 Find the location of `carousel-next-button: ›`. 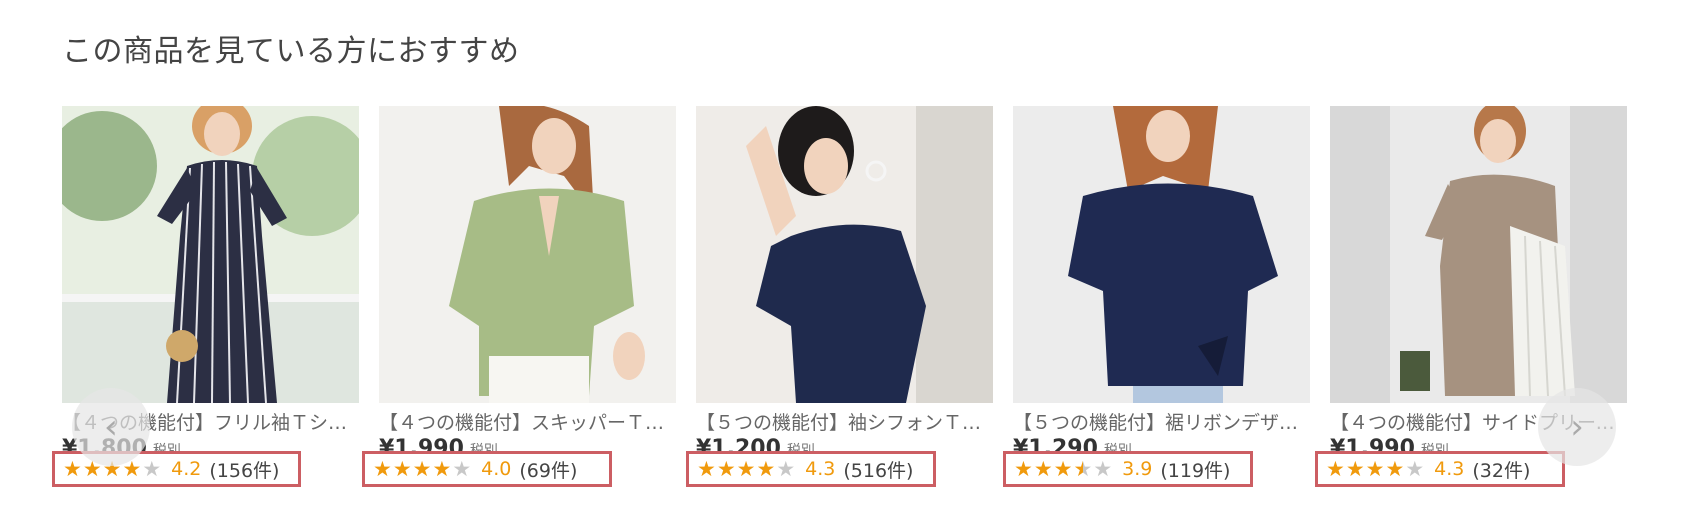

carousel-next-button: › is located at coordinates (1577, 427).